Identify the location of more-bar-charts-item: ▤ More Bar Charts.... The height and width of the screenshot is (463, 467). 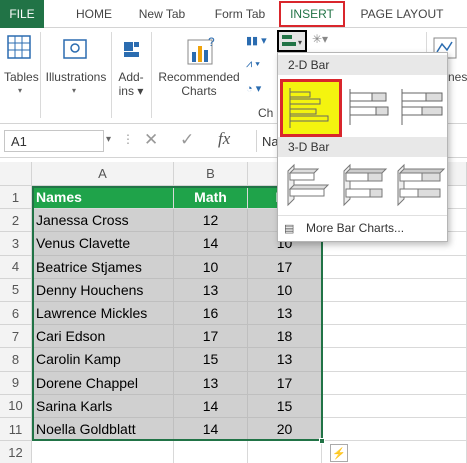
(362, 228).